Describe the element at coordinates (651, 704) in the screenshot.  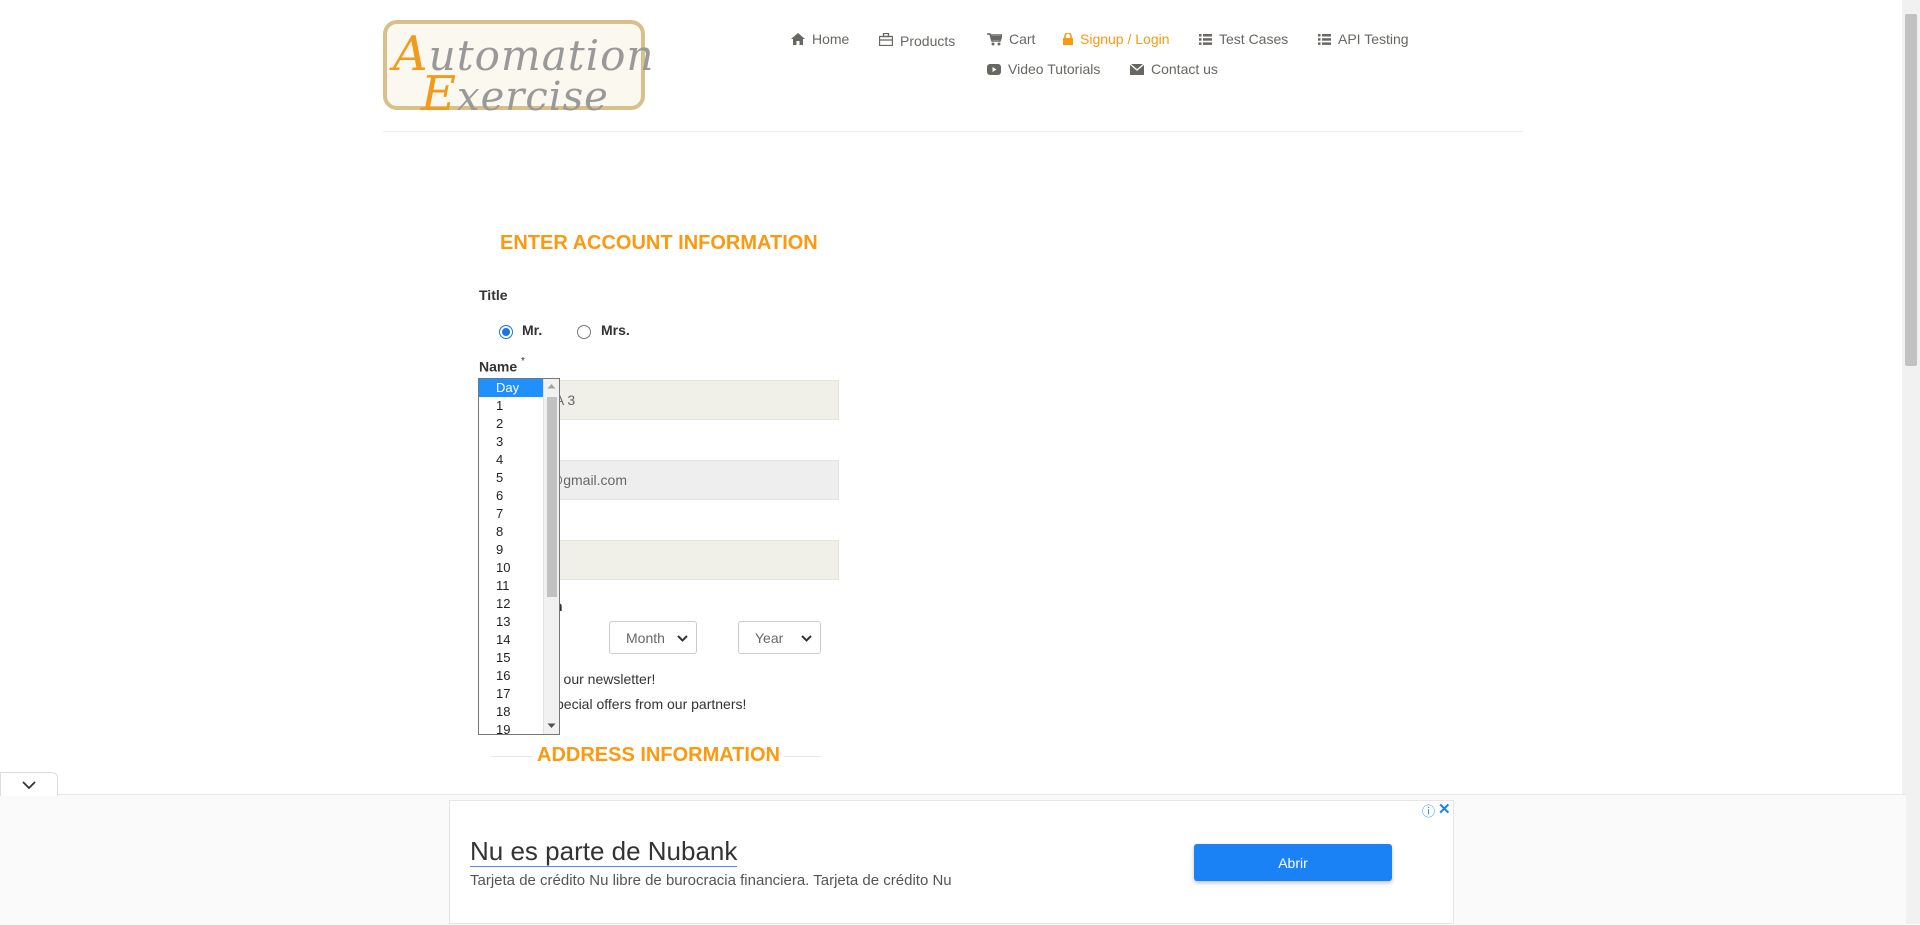
I see `special-offers-label: pecial offers from our partners!` at that location.